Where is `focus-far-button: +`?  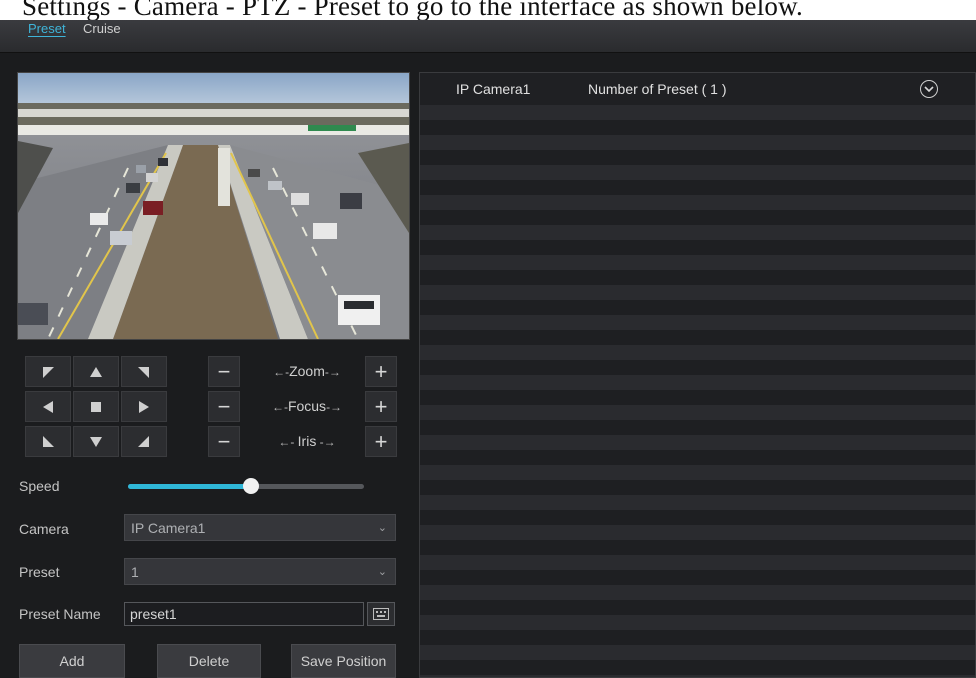 focus-far-button: + is located at coordinates (381, 406).